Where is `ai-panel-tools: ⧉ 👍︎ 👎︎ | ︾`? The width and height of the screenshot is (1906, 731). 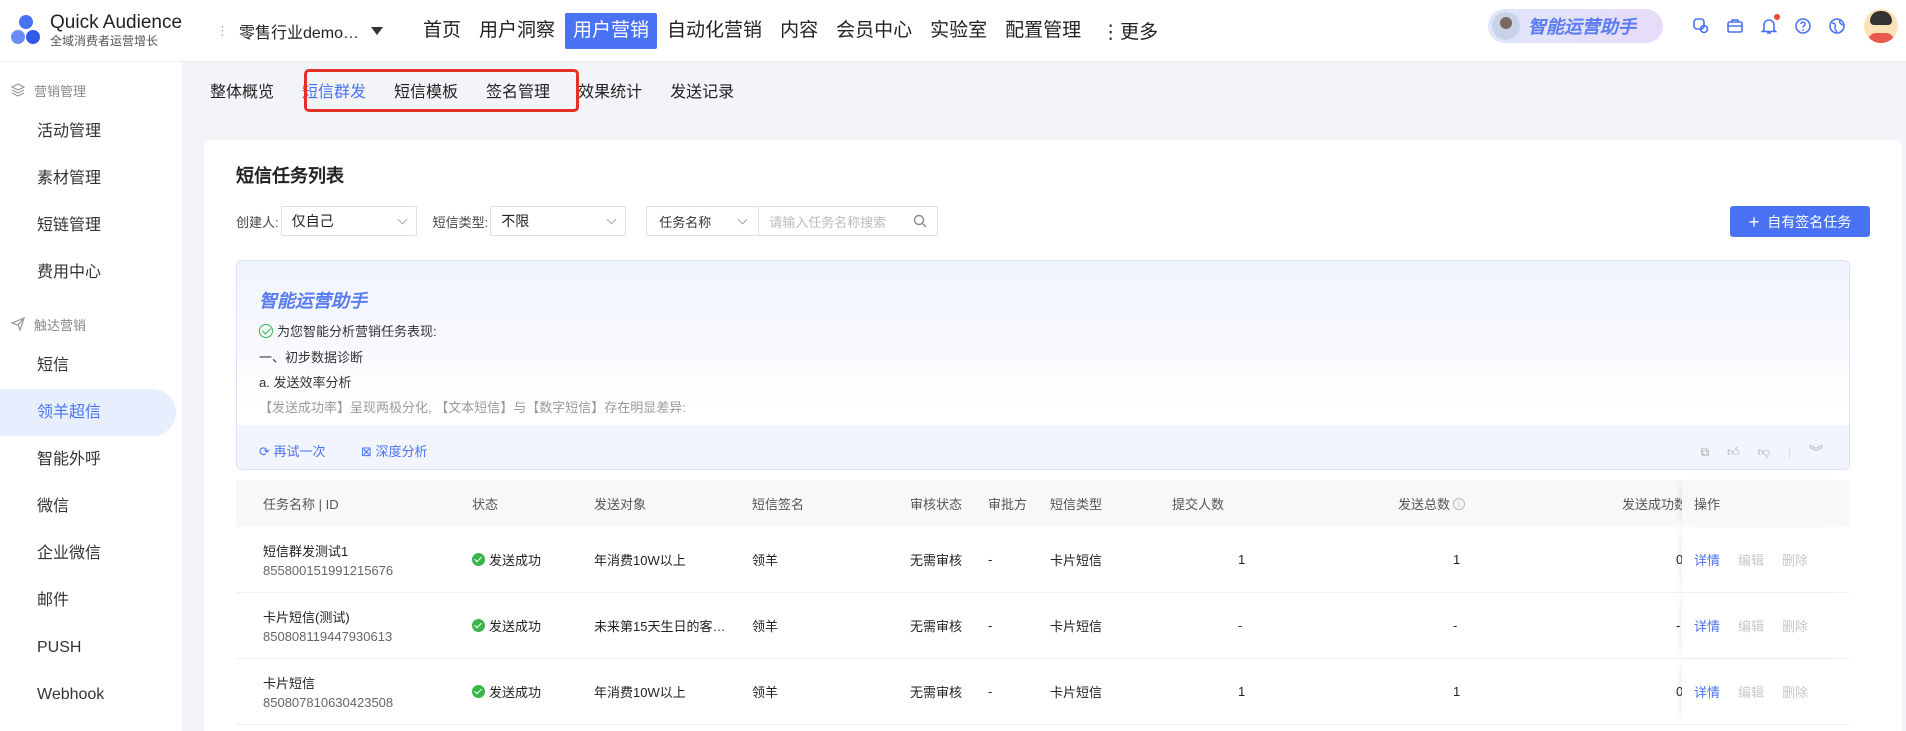
ai-panel-tools: ⧉ 👍︎ 👎︎ | ︾ is located at coordinates (1753, 452).